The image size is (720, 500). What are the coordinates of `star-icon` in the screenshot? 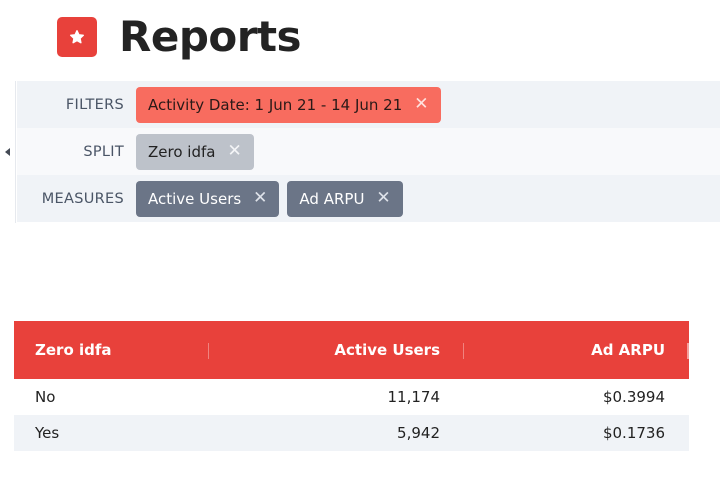 It's located at (77, 37).